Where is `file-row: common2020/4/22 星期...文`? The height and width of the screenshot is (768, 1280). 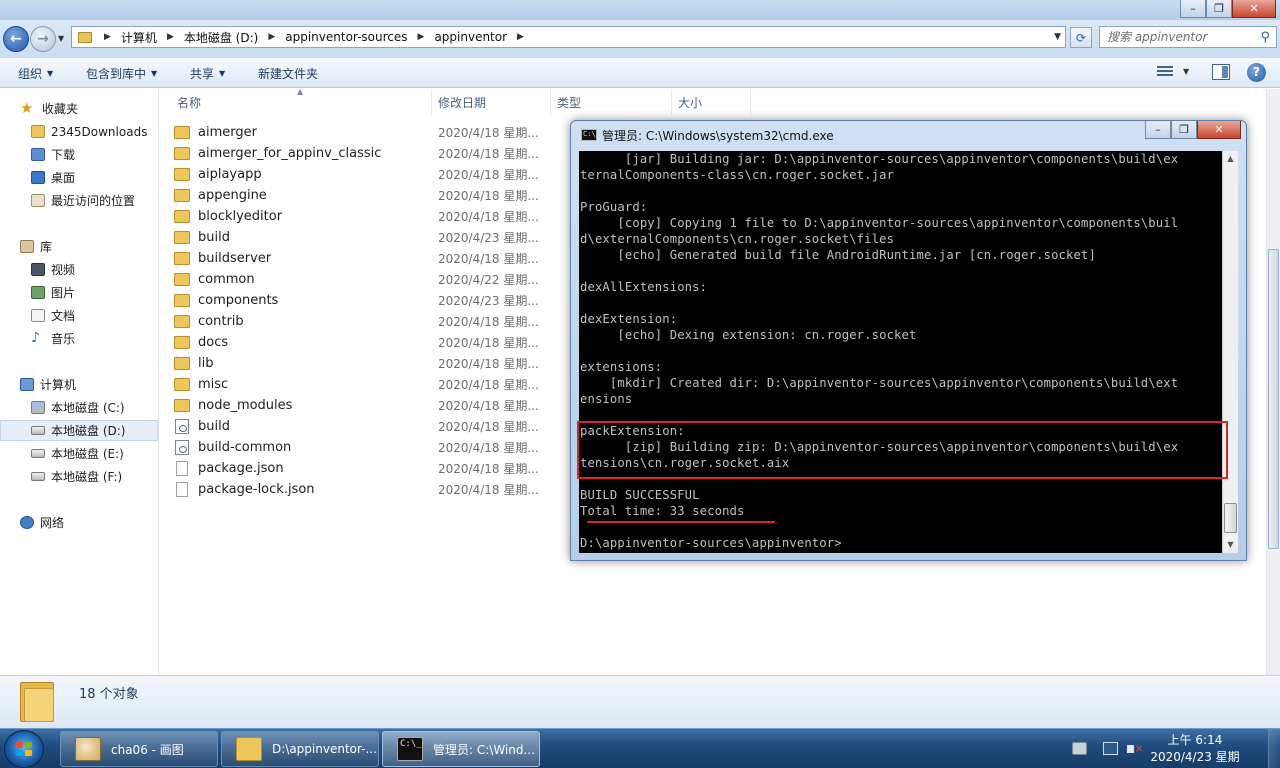
file-row: common2020/4/22 星期...文 is located at coordinates (452, 279).